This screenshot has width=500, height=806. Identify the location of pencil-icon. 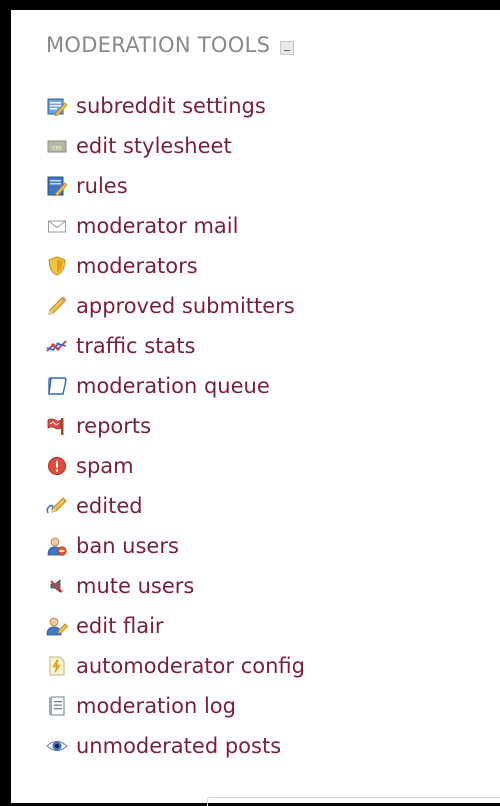
(57, 306).